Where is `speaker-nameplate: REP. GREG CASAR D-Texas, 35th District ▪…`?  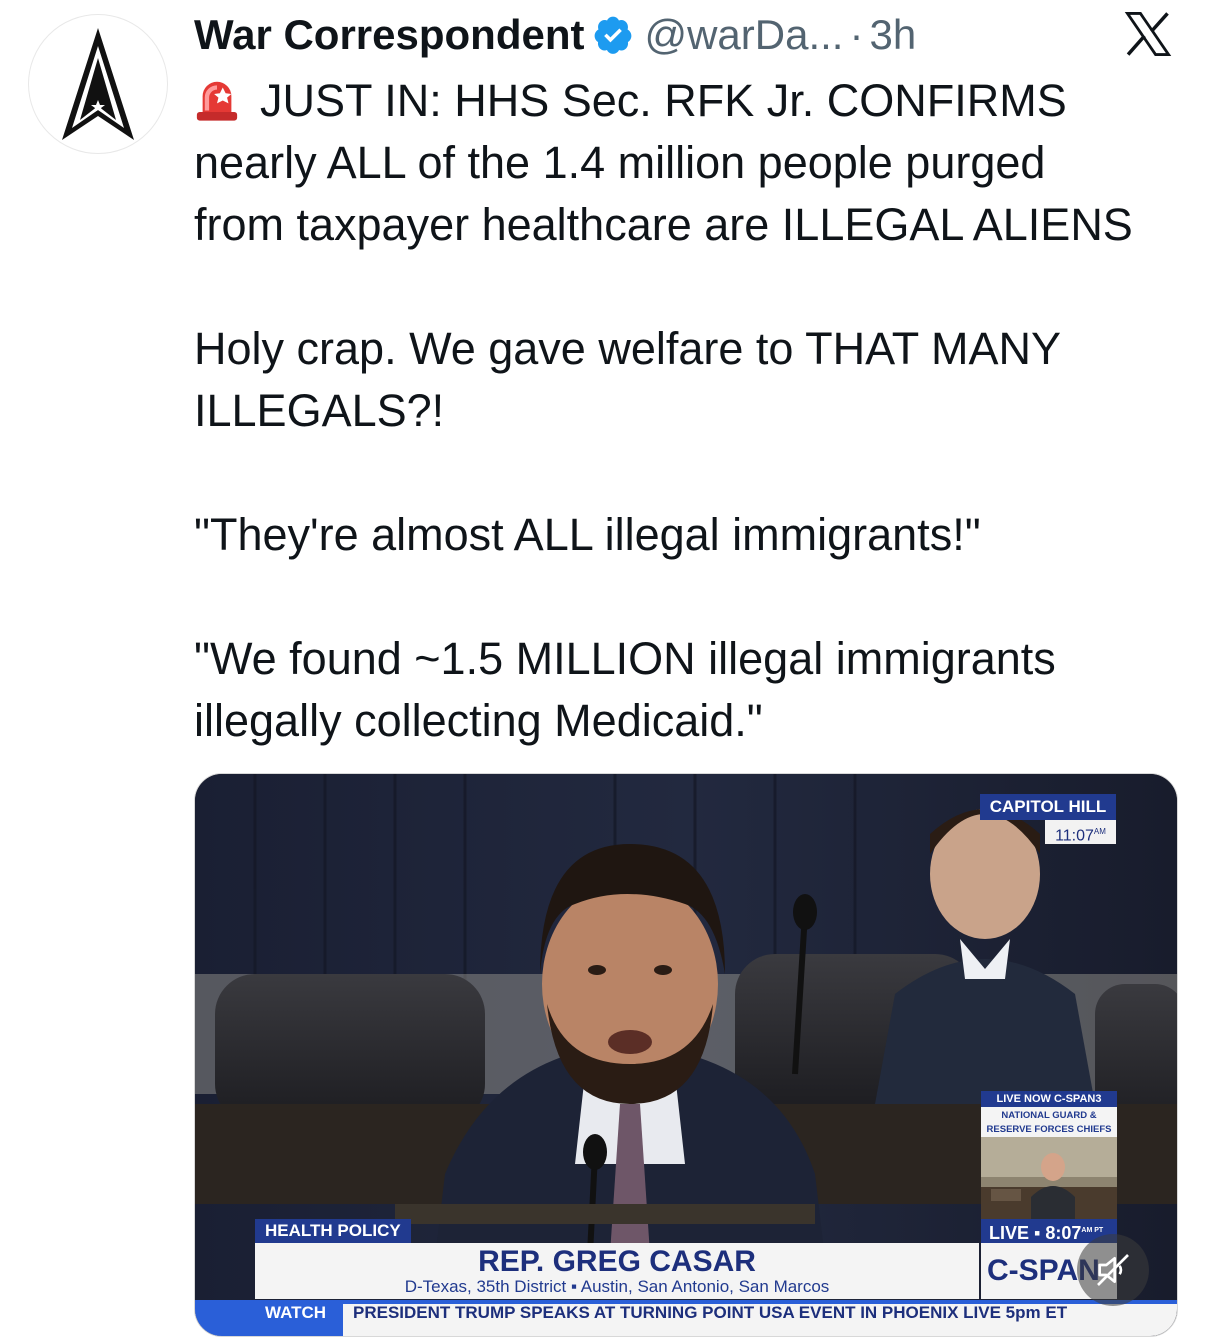 speaker-nameplate: REP. GREG CASAR D-Texas, 35th District ▪… is located at coordinates (617, 1271).